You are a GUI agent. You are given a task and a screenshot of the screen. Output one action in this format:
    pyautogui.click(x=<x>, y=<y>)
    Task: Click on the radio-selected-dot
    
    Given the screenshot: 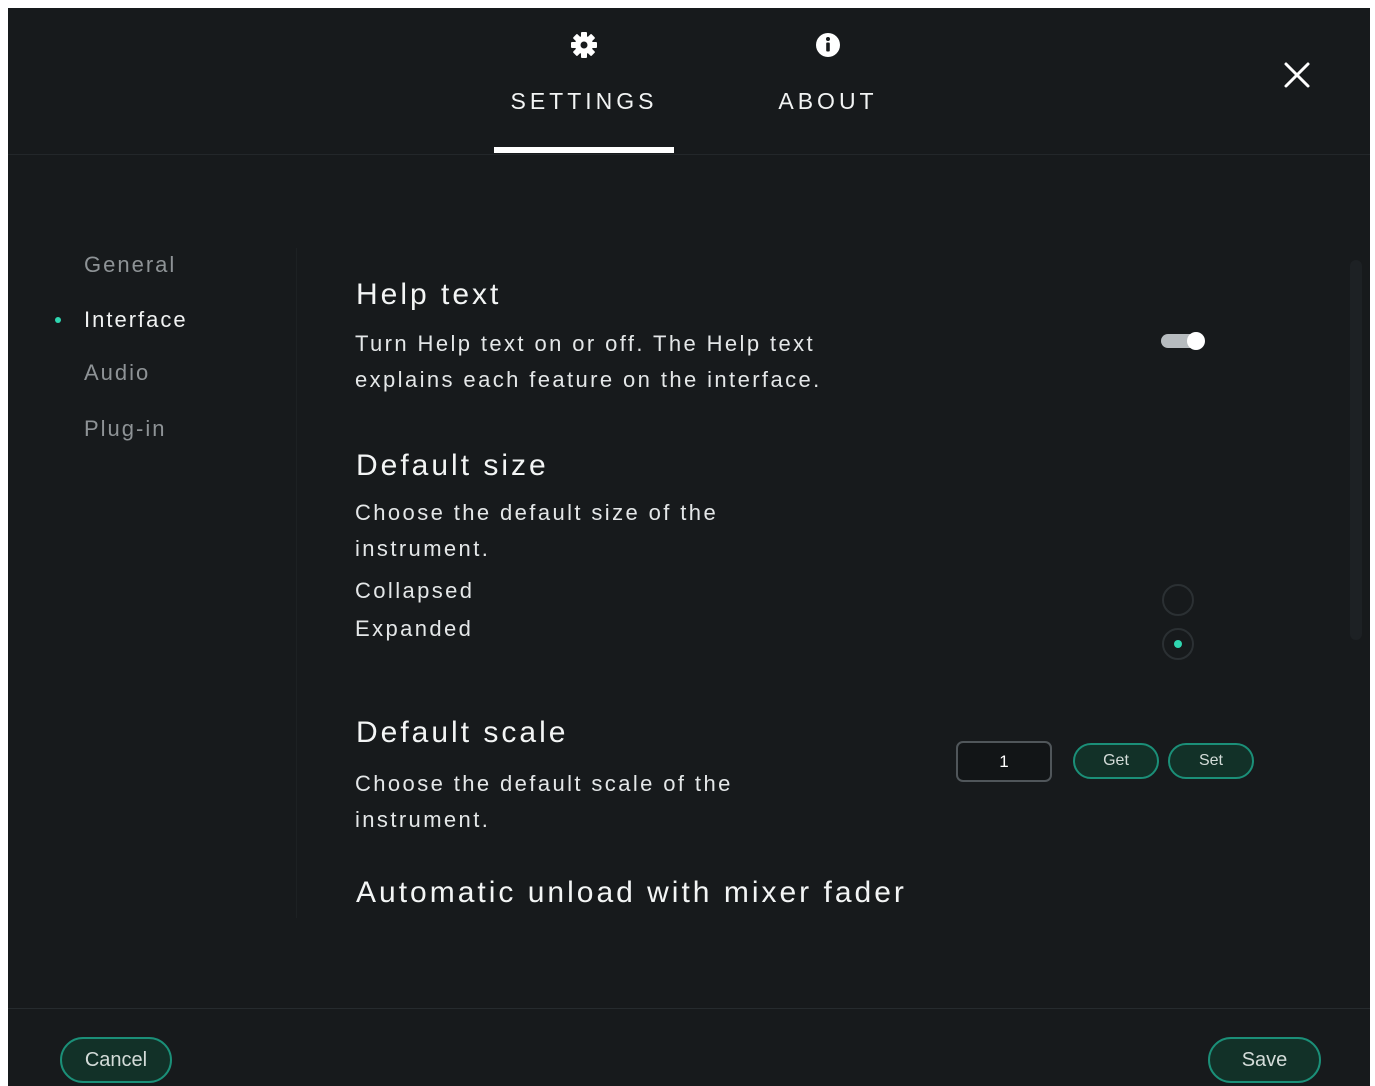 What is the action you would take?
    pyautogui.click(x=1178, y=644)
    